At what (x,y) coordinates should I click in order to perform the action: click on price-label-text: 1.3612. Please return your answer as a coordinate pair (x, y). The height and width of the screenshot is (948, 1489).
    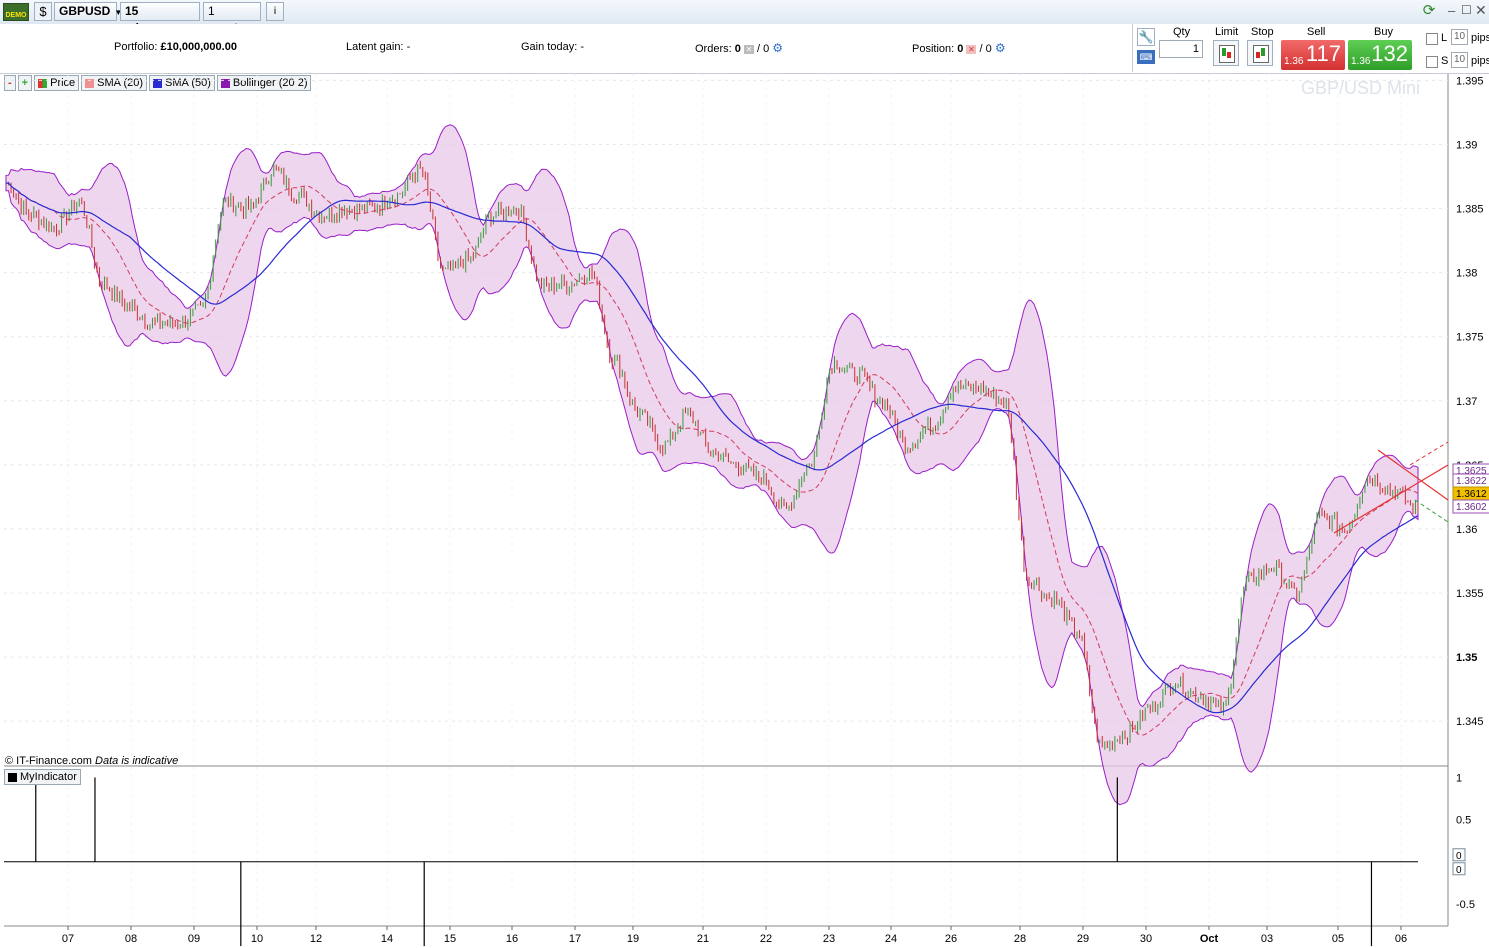
    Looking at the image, I should click on (1471, 494).